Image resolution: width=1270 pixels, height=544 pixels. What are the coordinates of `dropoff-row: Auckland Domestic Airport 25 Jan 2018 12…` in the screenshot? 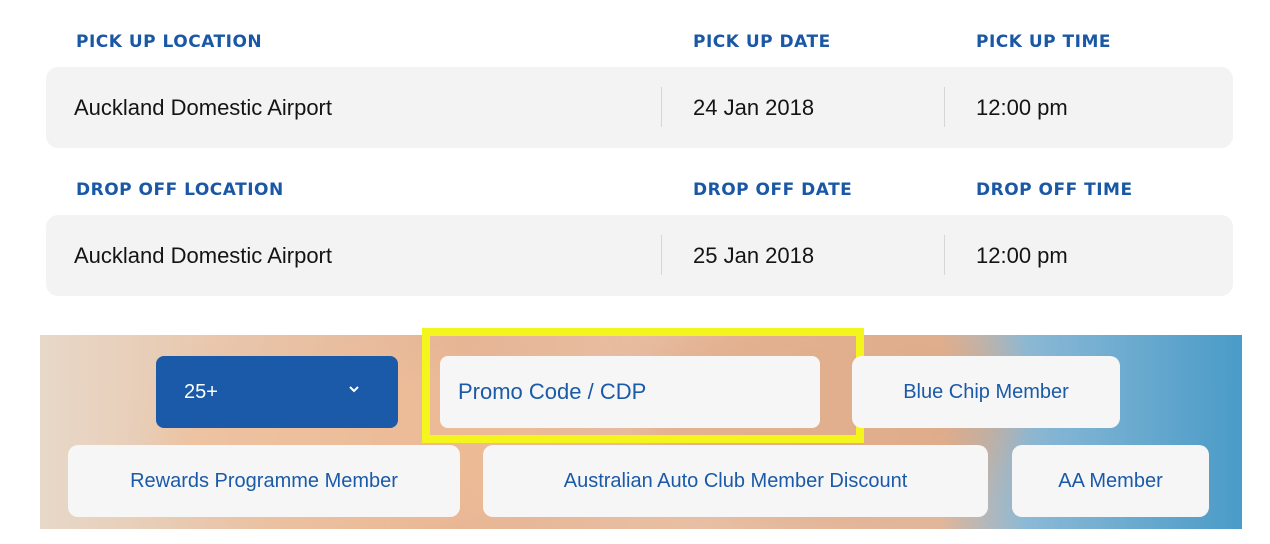 It's located at (639, 255).